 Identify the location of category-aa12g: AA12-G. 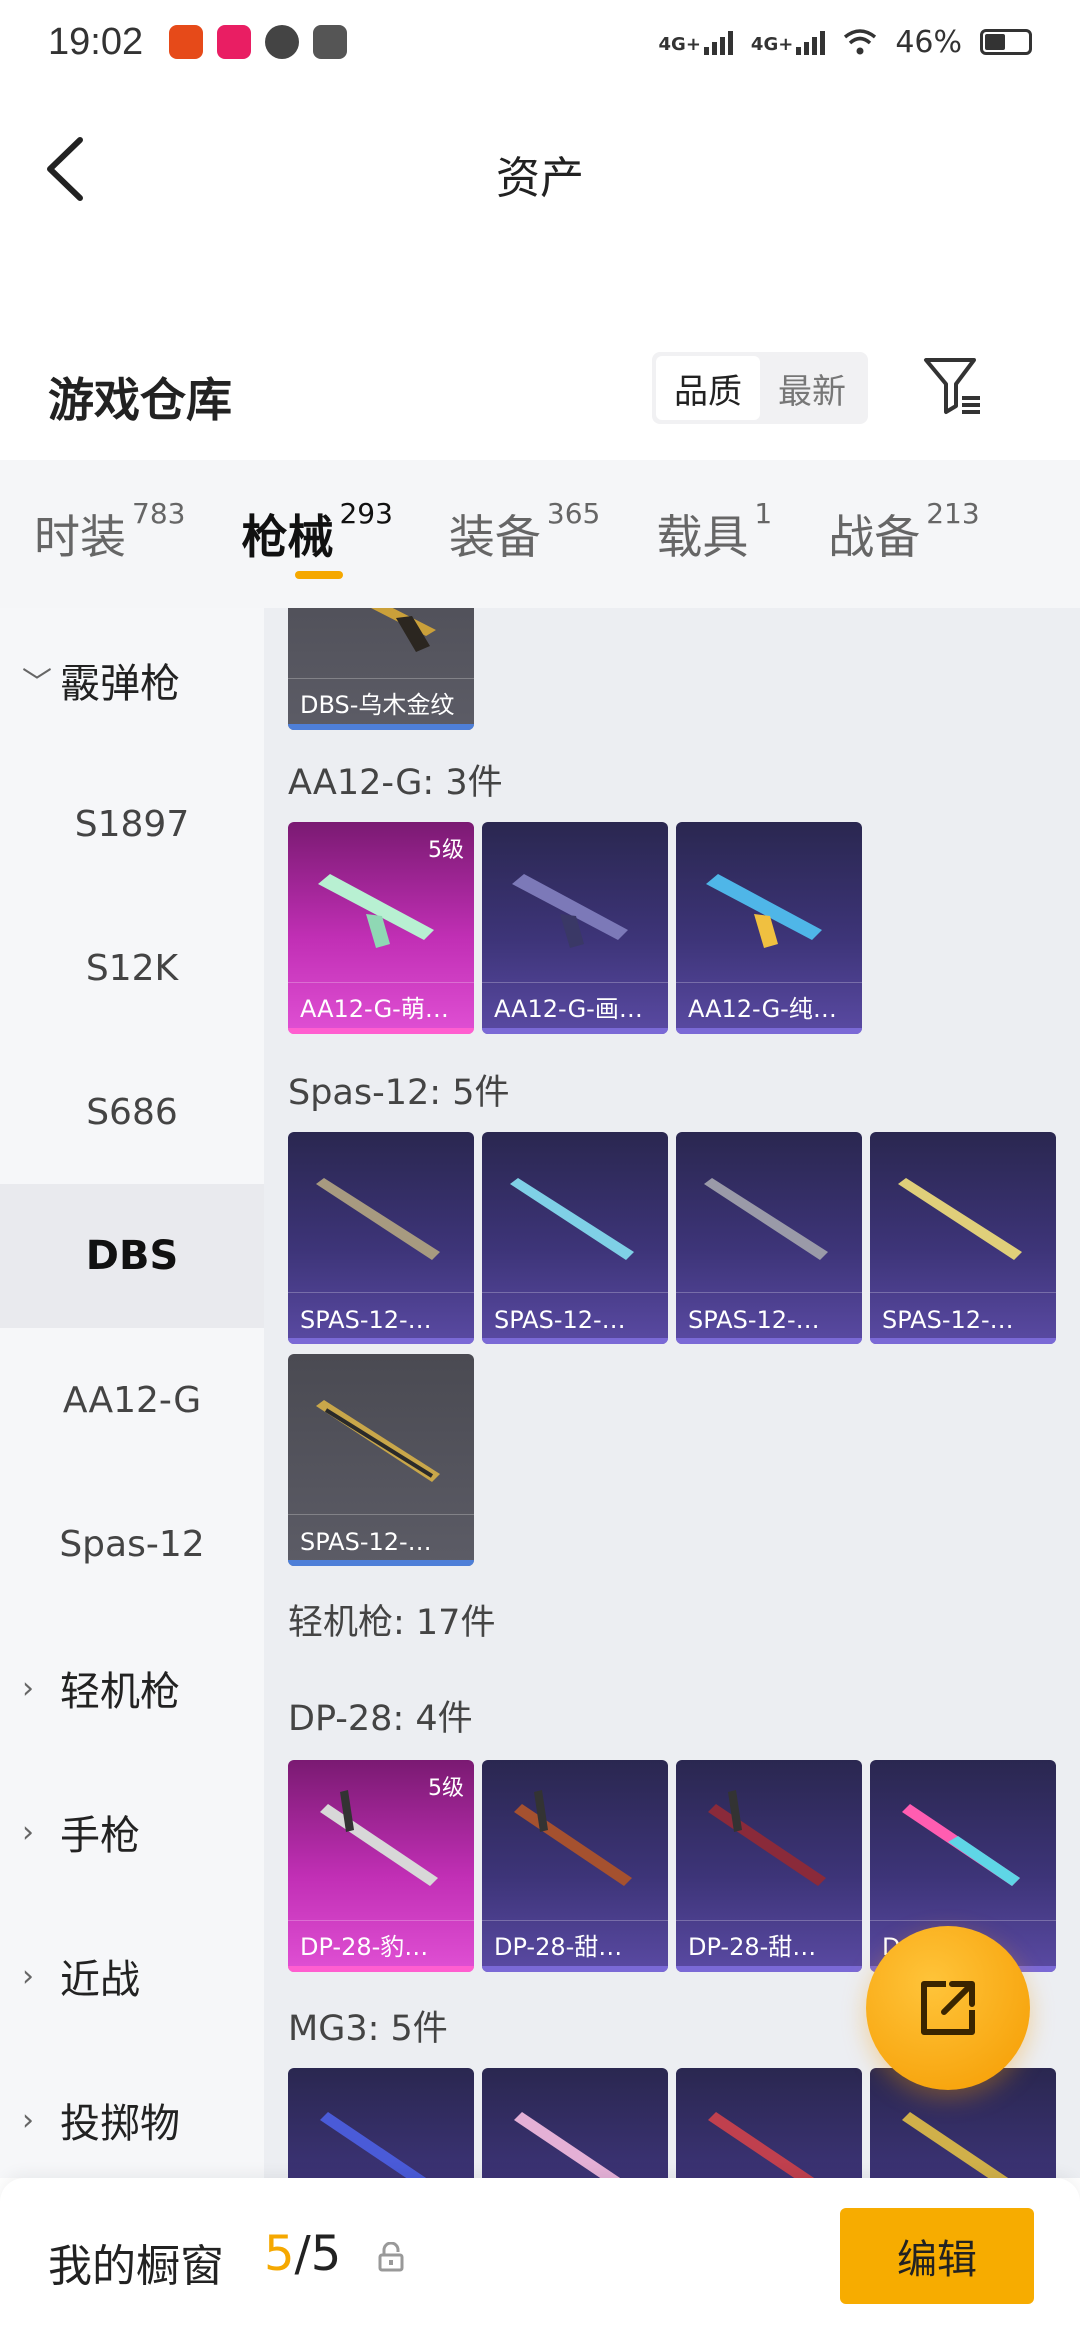
(132, 1400).